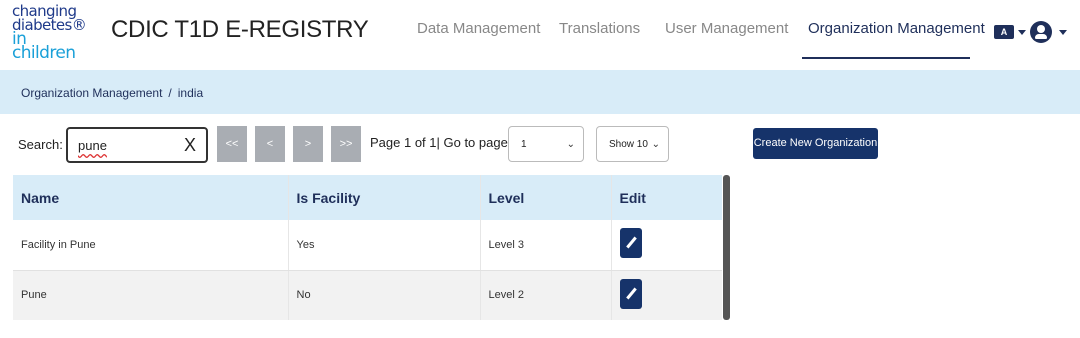  Describe the element at coordinates (726, 28) in the screenshot. I see `nav-user-management: User Management` at that location.